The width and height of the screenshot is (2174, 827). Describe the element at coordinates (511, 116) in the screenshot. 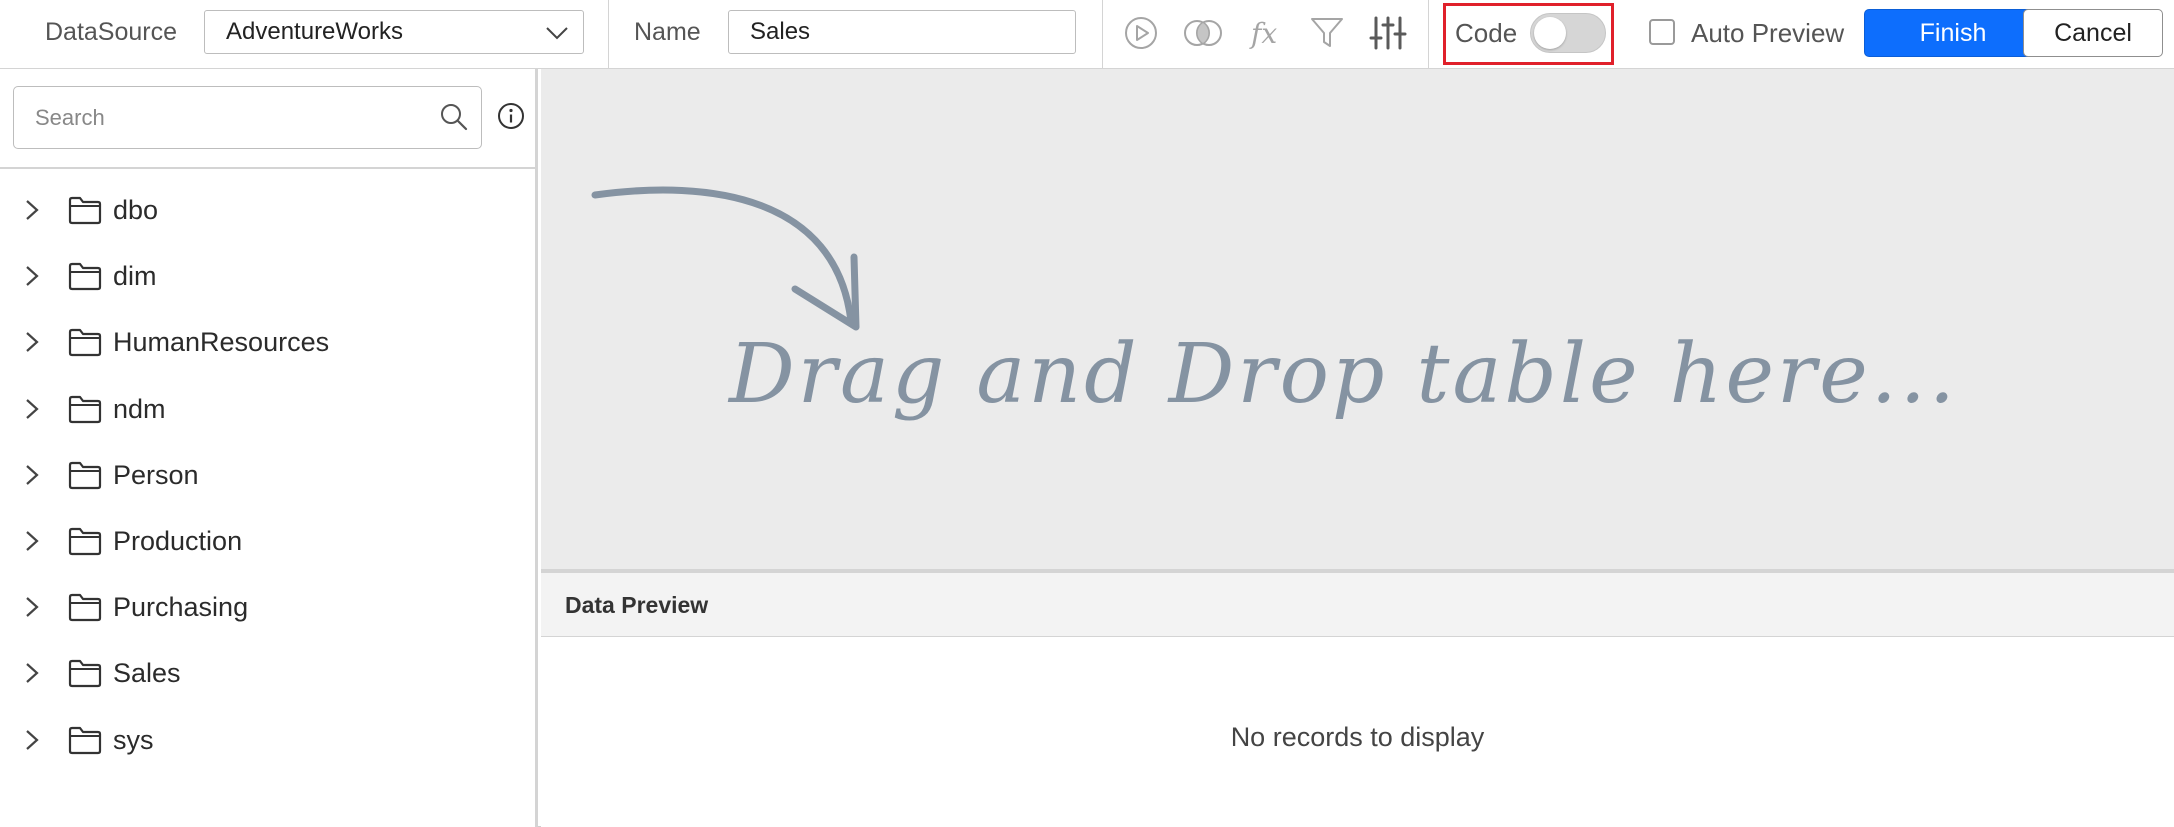

I see `info-icon` at that location.